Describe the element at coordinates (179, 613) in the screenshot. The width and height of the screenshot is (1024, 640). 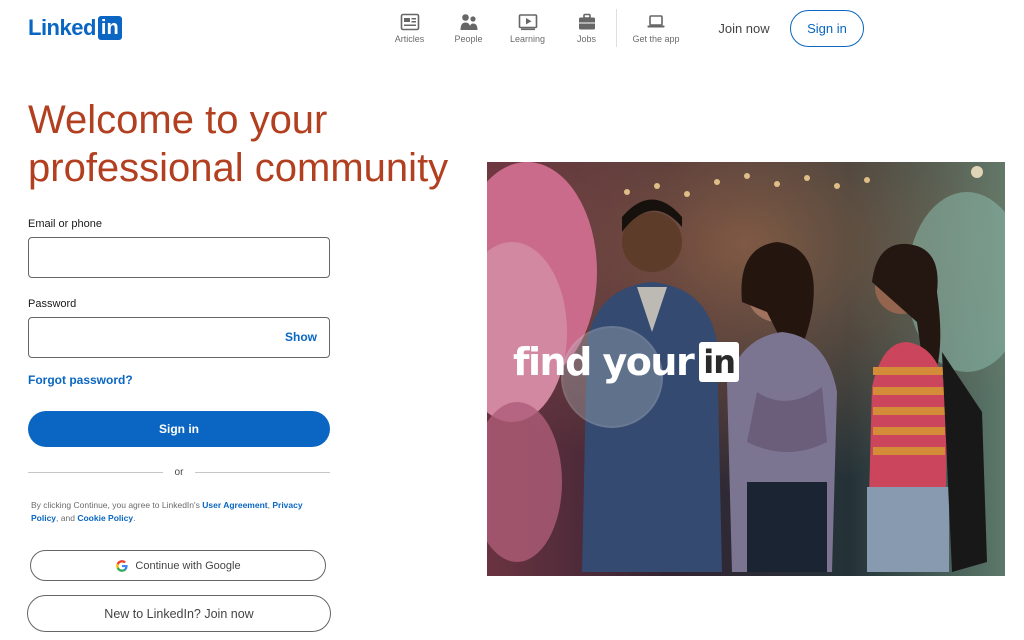
I see `join-now-button: New to LinkedIn? Join now` at that location.